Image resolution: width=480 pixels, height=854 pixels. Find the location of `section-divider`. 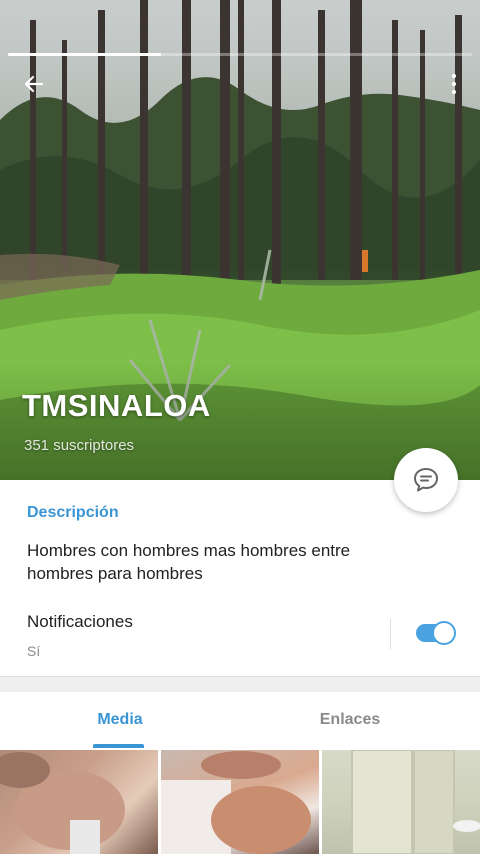

section-divider is located at coordinates (240, 684).